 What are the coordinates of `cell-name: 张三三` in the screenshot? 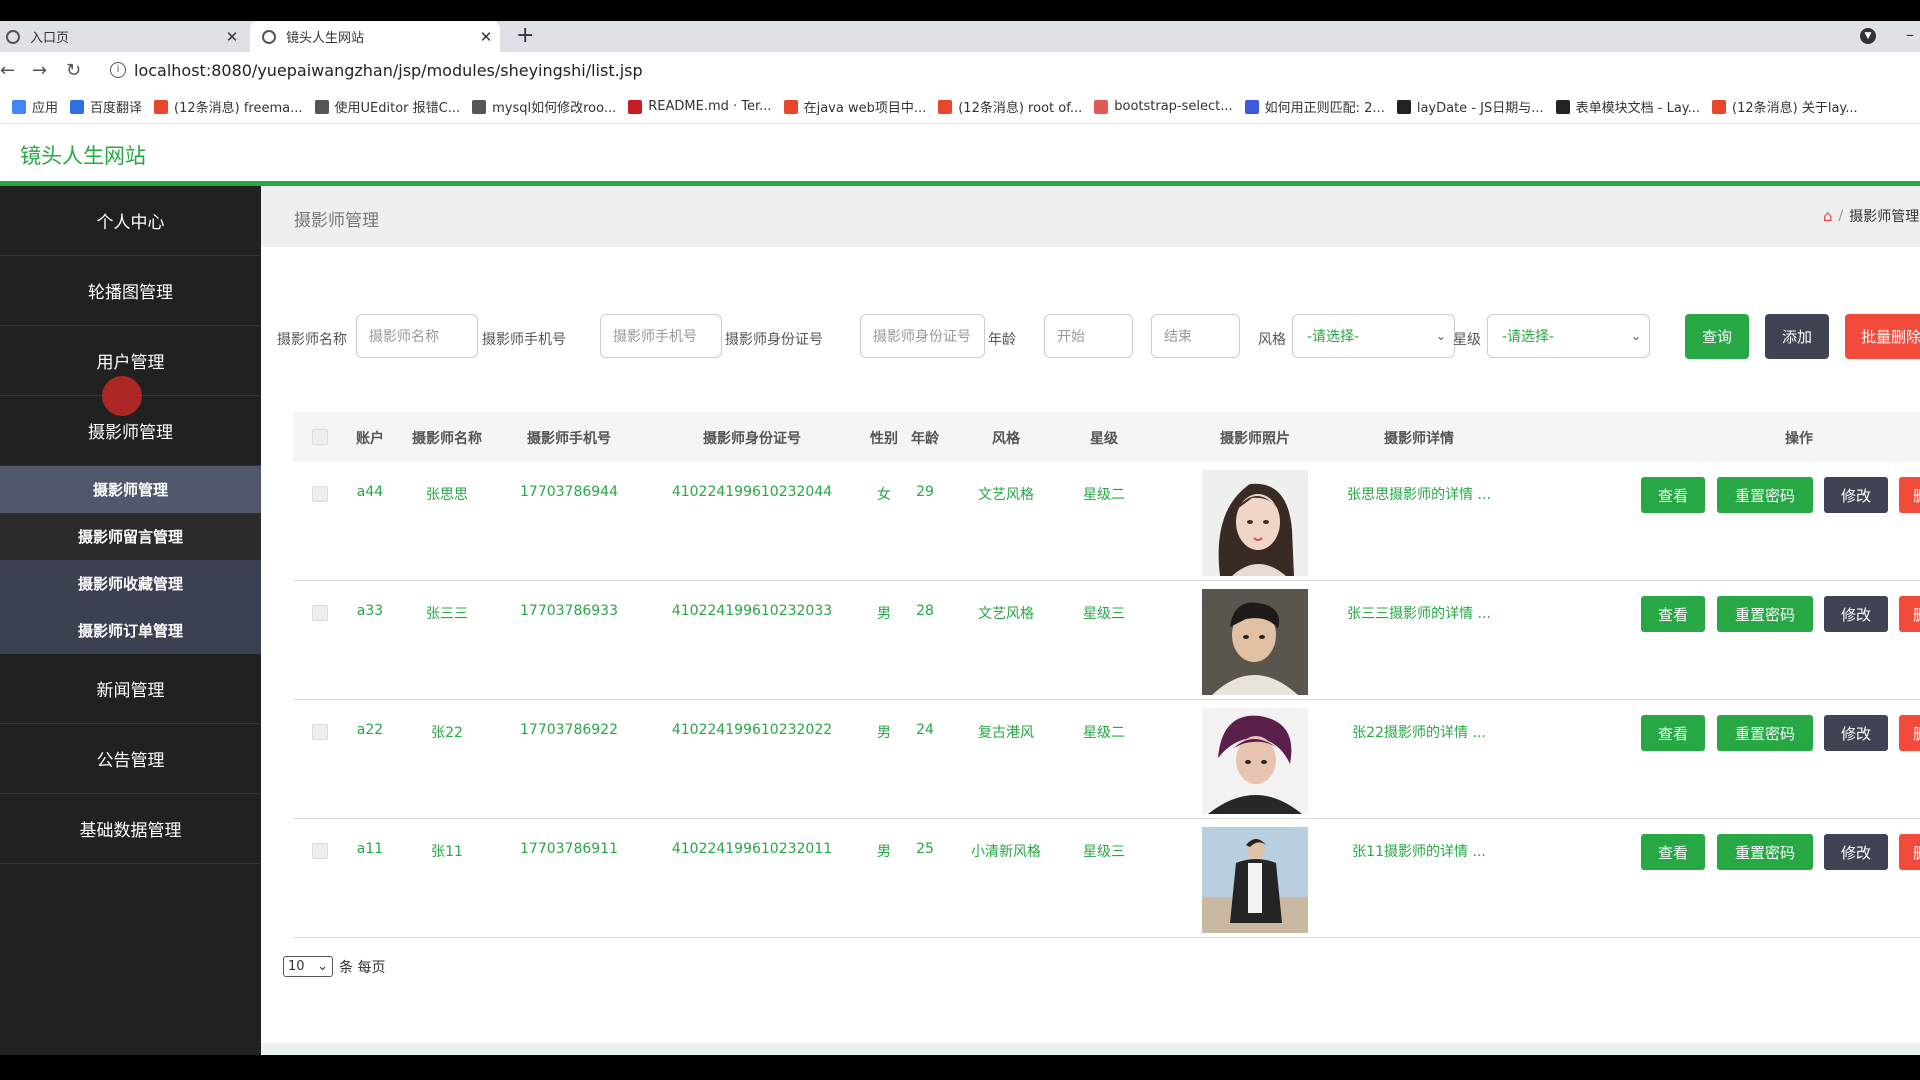 It's located at (447, 614).